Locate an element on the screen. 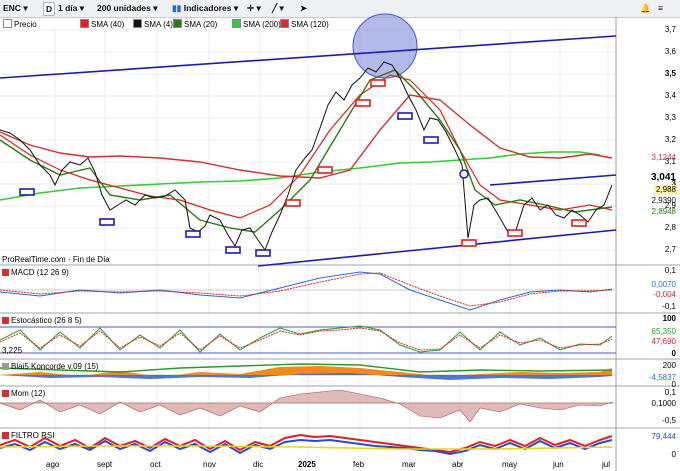 The height and width of the screenshot is (471, 680). x-axis-tick: 2025 is located at coordinates (307, 464).